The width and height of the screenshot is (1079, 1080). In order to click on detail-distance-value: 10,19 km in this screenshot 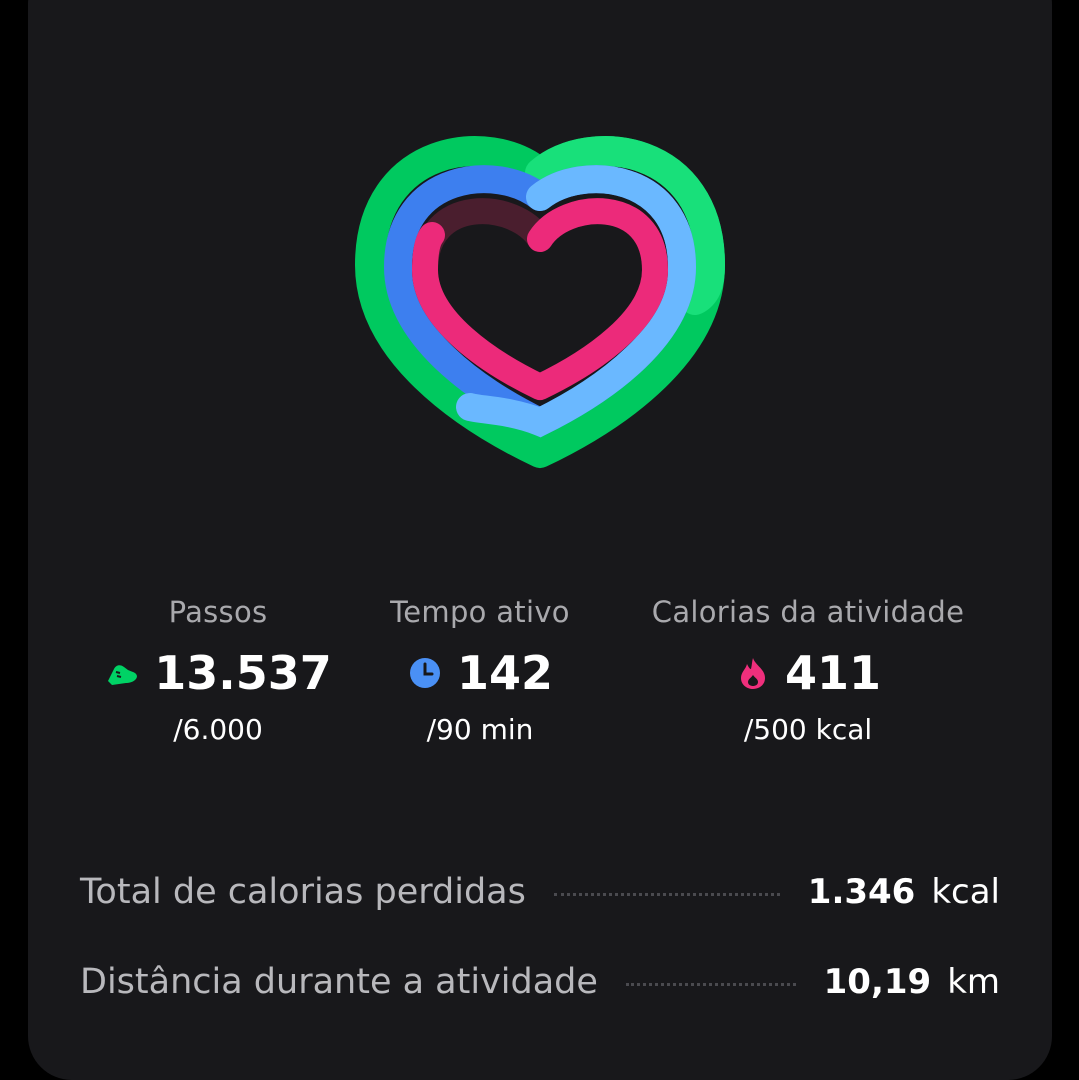, I will do `click(912, 982)`.